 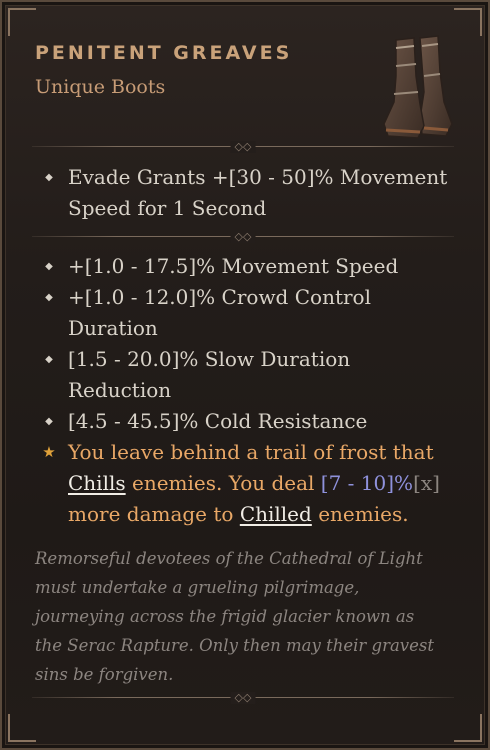 What do you see at coordinates (218, 421) in the screenshot?
I see `affix-line: [4.5 - 45.5]% Cold Resistance` at bounding box center [218, 421].